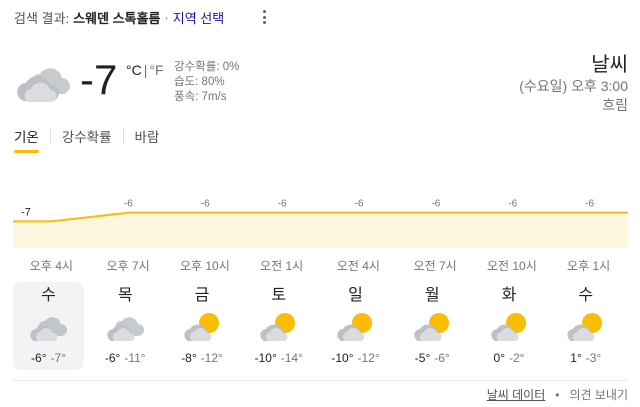 The width and height of the screenshot is (640, 407). I want to click on celsius-unit: °C, so click(134, 70).